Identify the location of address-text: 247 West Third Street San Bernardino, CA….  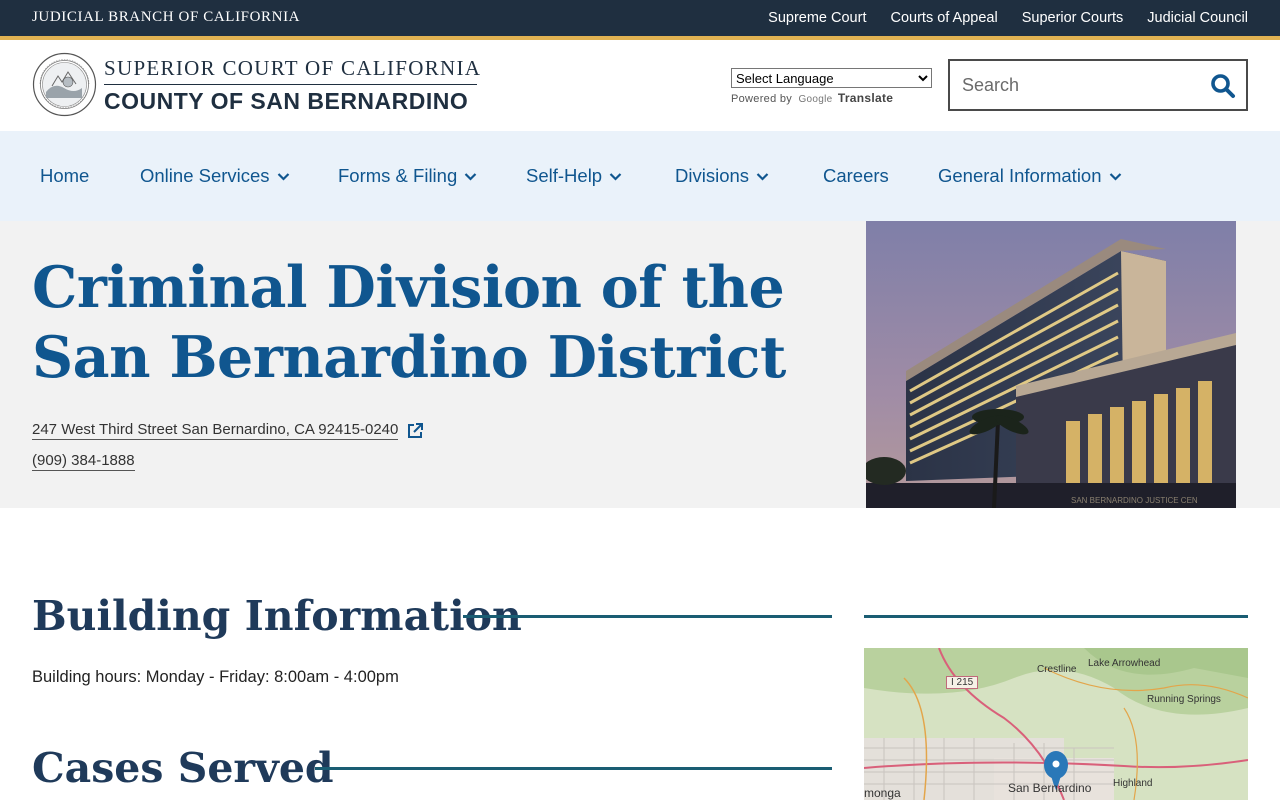
(215, 430).